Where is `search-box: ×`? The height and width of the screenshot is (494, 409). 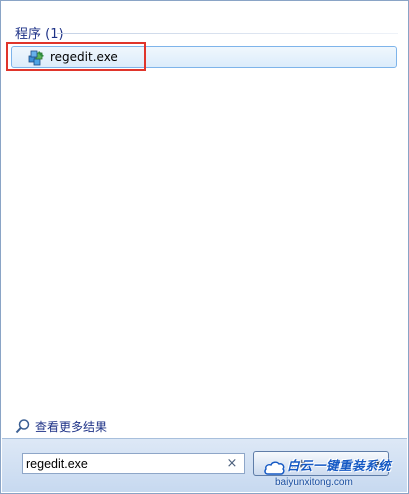
search-box: × is located at coordinates (133, 463).